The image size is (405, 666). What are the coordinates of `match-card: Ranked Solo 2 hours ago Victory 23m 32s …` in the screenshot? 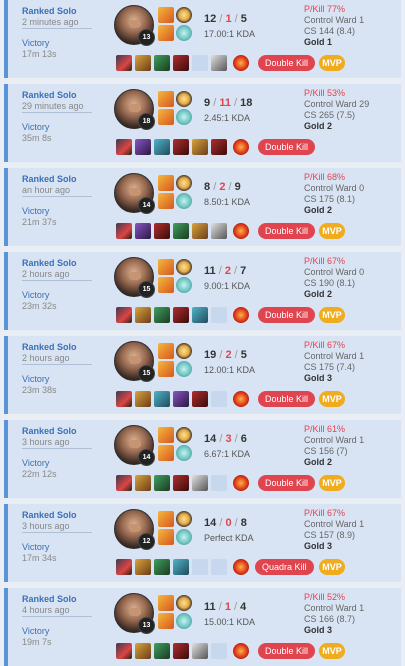 It's located at (202, 291).